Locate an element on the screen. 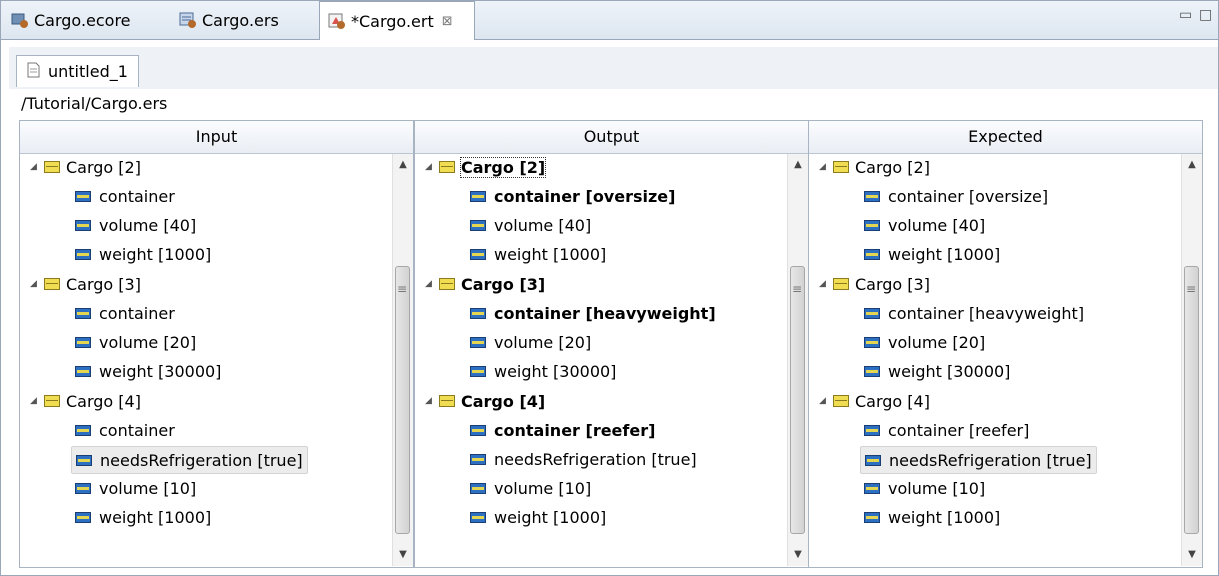 This screenshot has width=1219, height=576. tab-cargo-ers: Cargo.ers is located at coordinates (229, 20).